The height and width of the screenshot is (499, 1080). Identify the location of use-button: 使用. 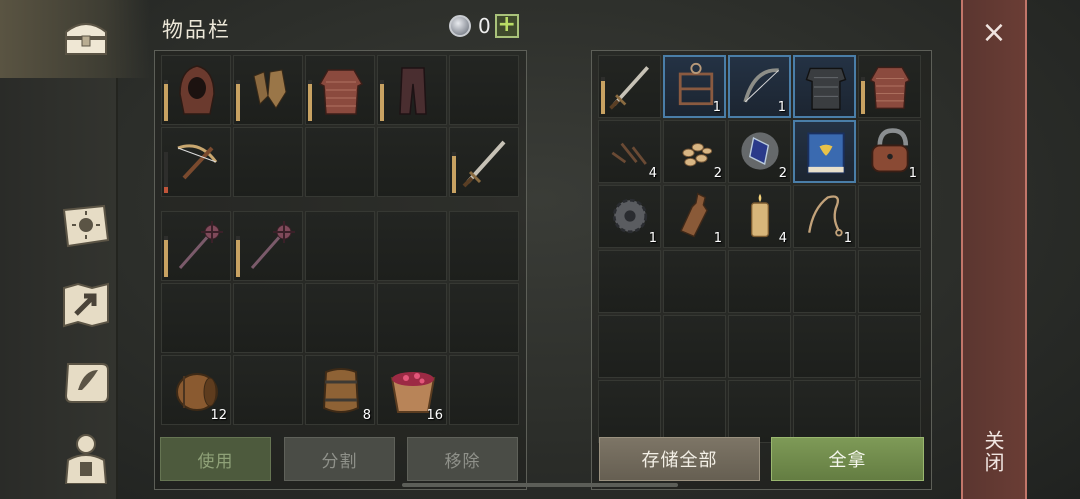
(215, 459).